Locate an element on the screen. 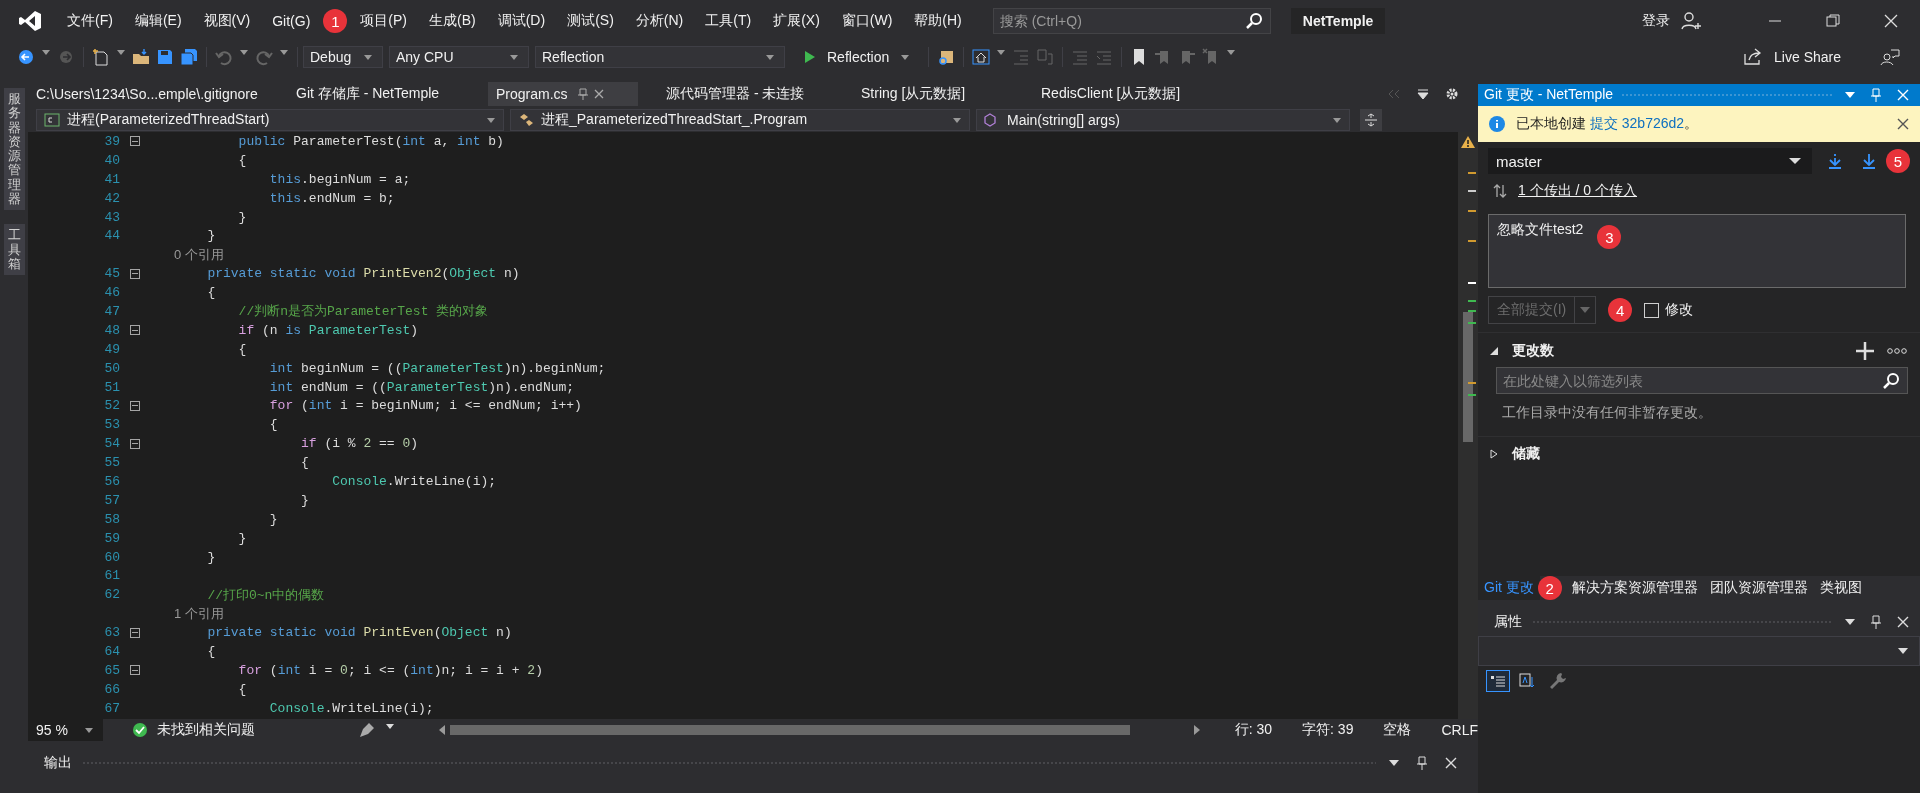 The width and height of the screenshot is (1920, 793). member-dropdown: Main(string[] args) is located at coordinates (1163, 120).